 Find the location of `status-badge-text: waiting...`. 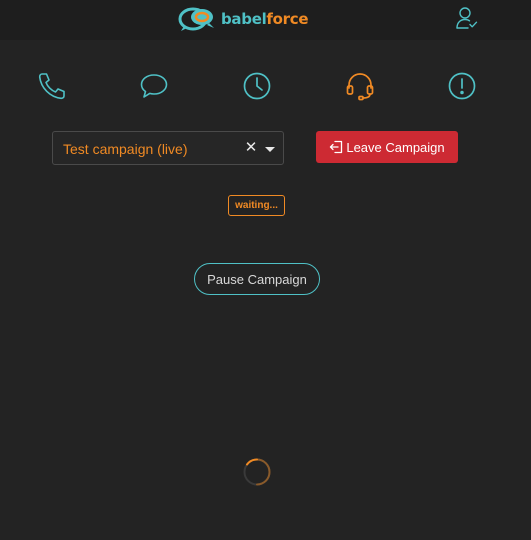

status-badge-text: waiting... is located at coordinates (256, 205).